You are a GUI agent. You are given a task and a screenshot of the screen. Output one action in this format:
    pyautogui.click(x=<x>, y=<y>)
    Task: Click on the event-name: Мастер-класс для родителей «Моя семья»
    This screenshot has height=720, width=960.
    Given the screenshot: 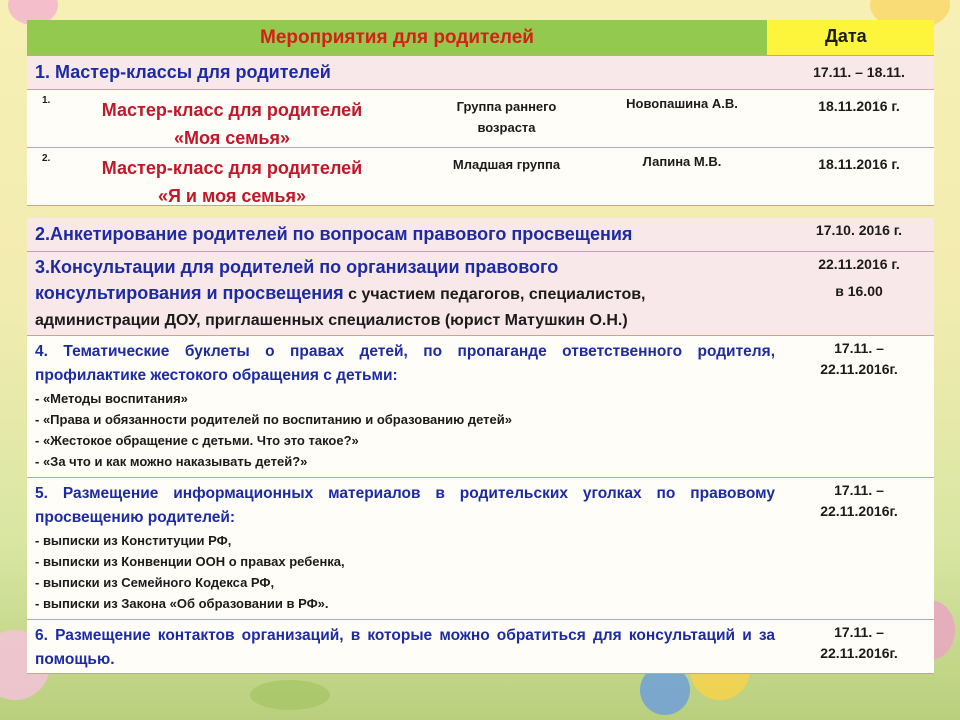 What is the action you would take?
    pyautogui.click(x=232, y=124)
    